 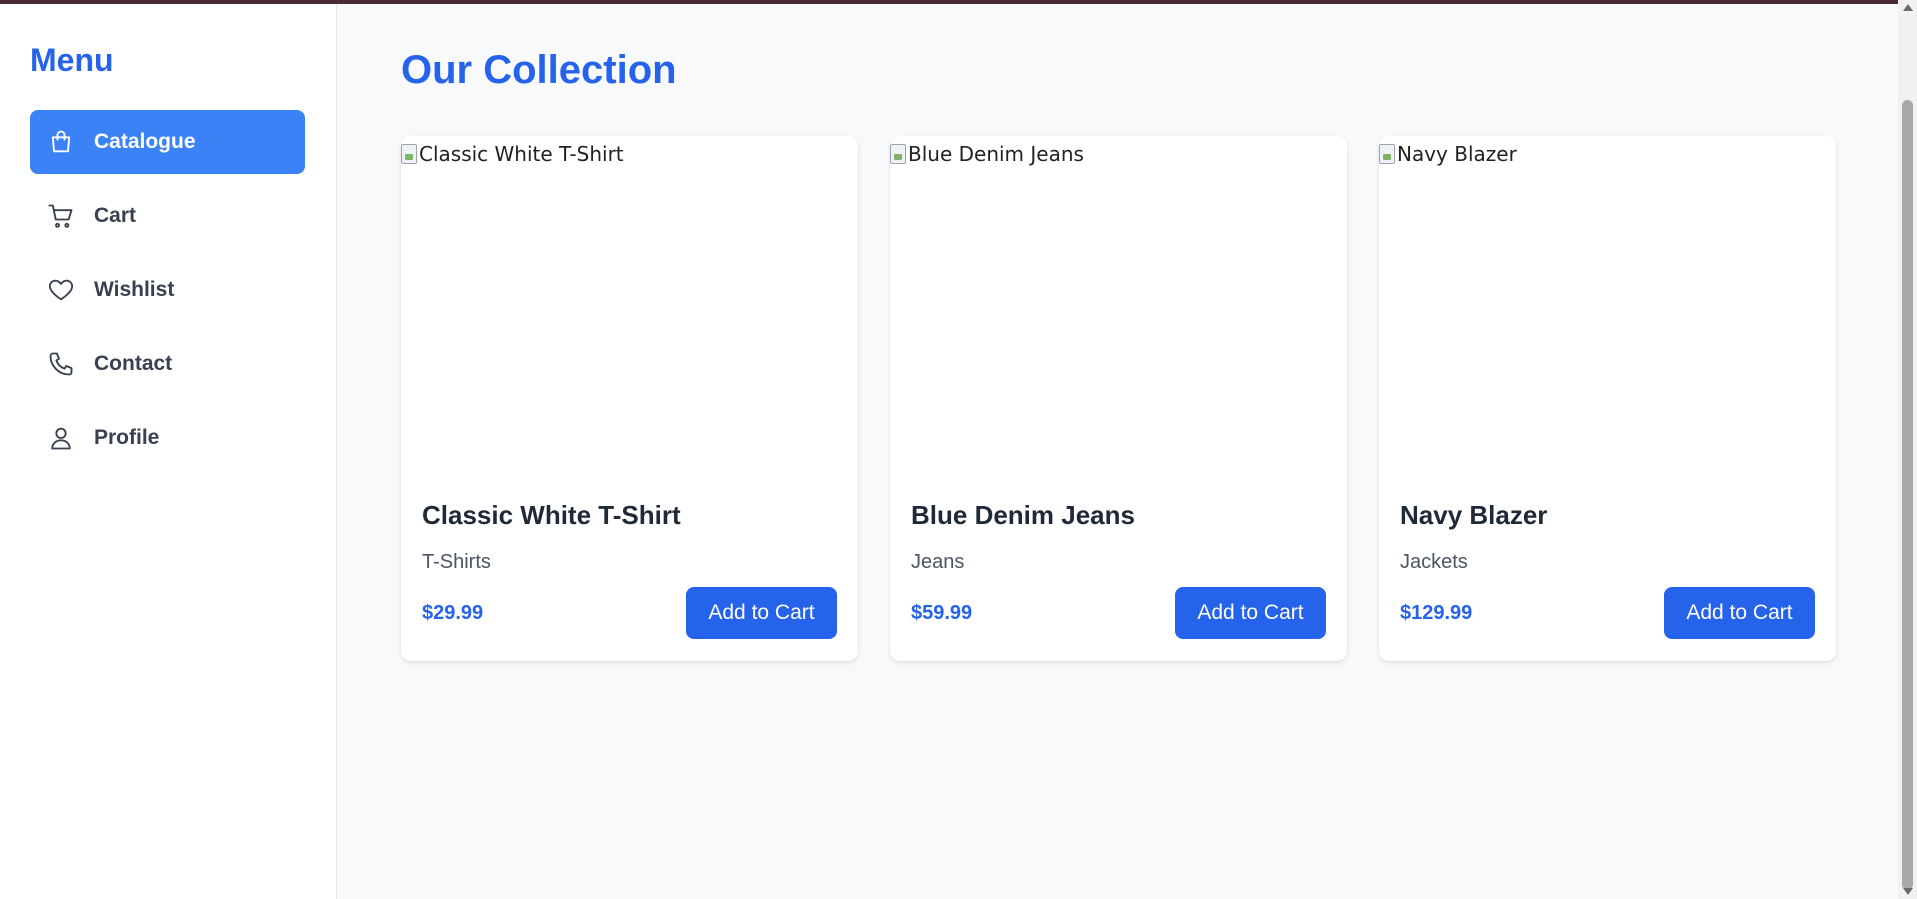 What do you see at coordinates (61, 142) in the screenshot?
I see `shopping-bag-icon` at bounding box center [61, 142].